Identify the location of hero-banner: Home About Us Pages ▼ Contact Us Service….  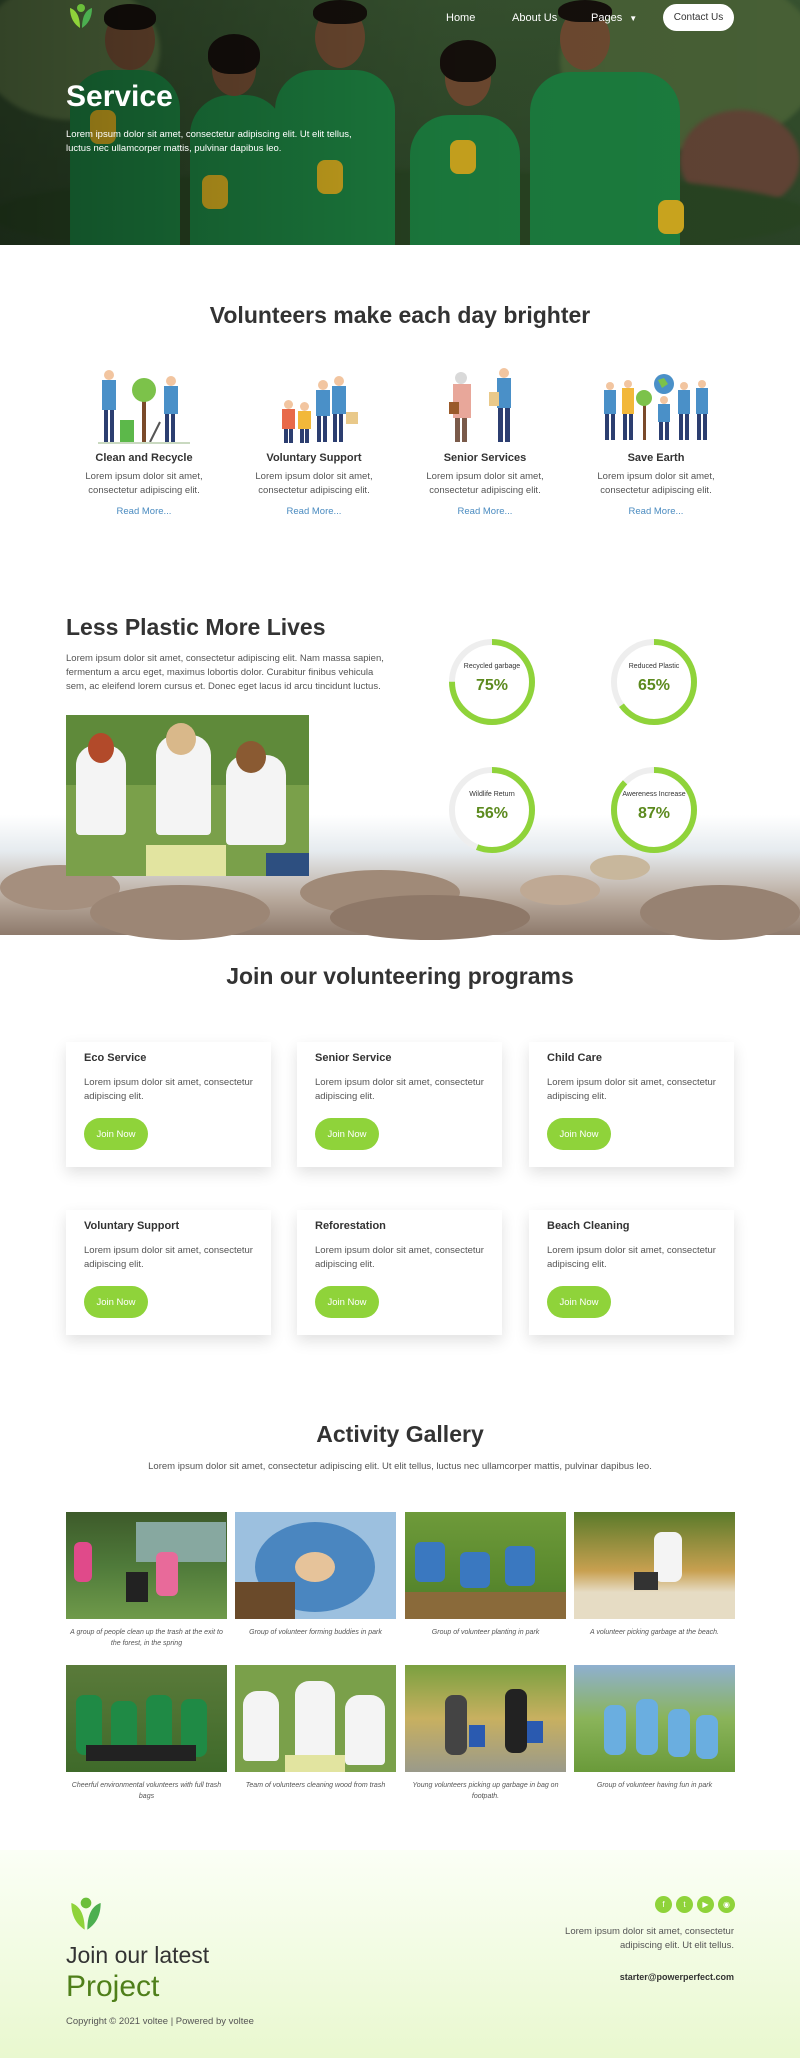
(400, 122).